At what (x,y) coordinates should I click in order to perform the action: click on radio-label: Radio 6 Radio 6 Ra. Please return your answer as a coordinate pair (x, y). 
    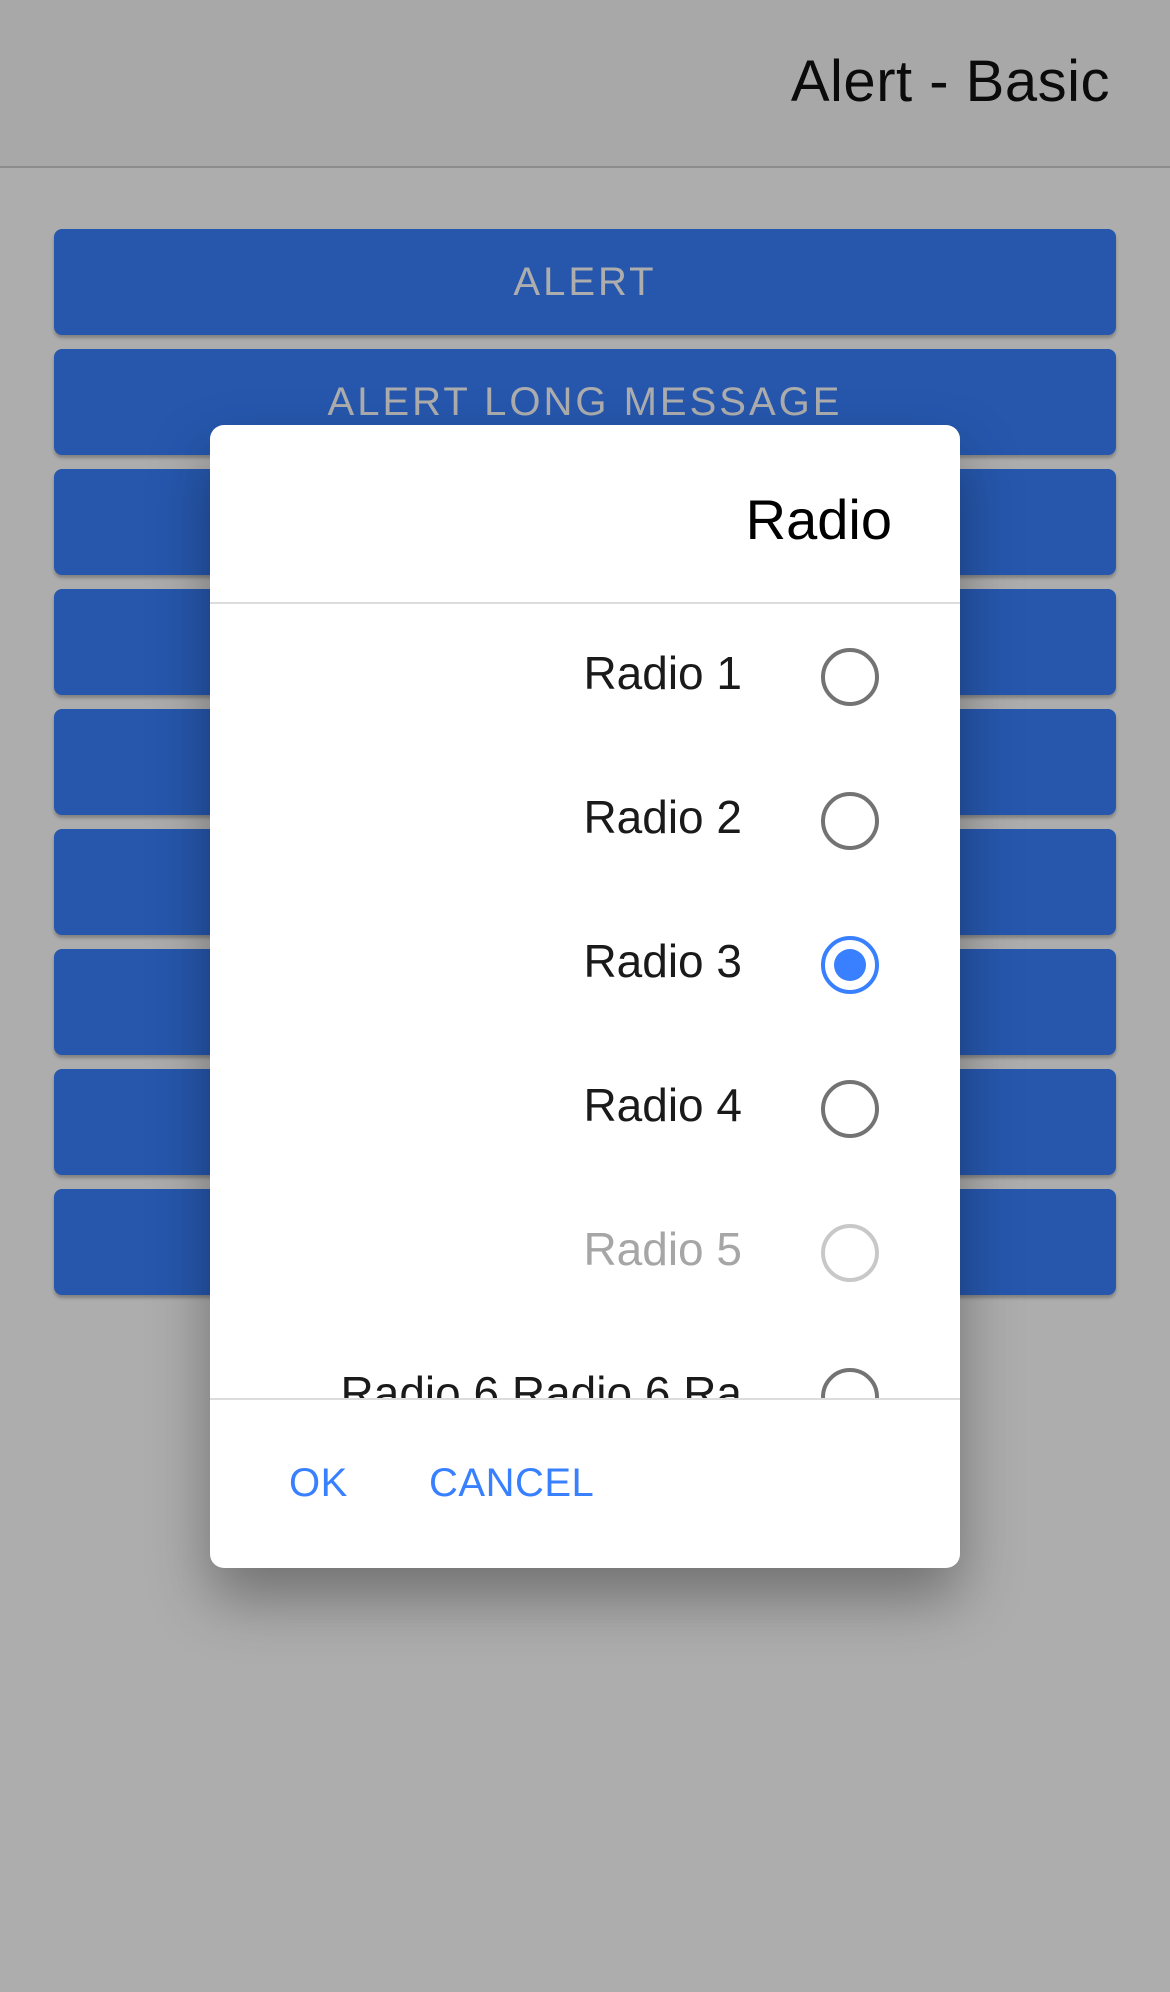
    Looking at the image, I should click on (541, 1383).